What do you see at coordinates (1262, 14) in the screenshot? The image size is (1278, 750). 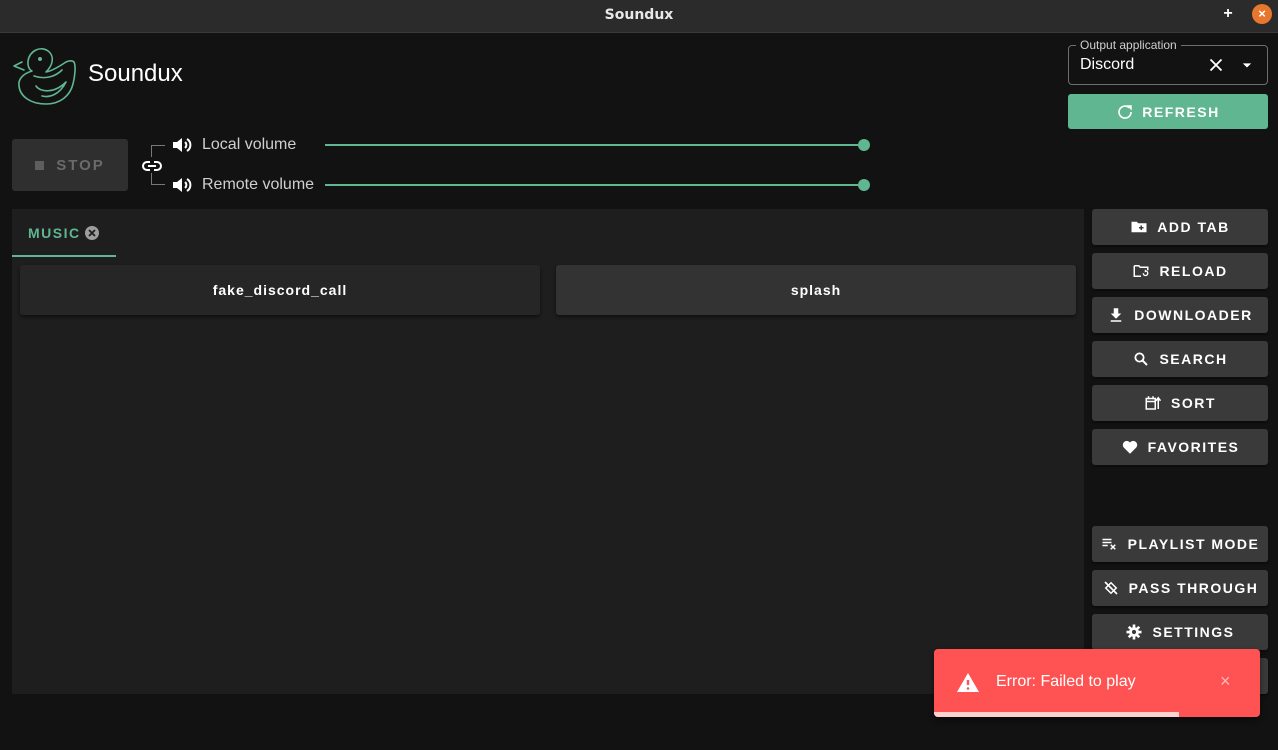 I see `close-window-button: ×` at bounding box center [1262, 14].